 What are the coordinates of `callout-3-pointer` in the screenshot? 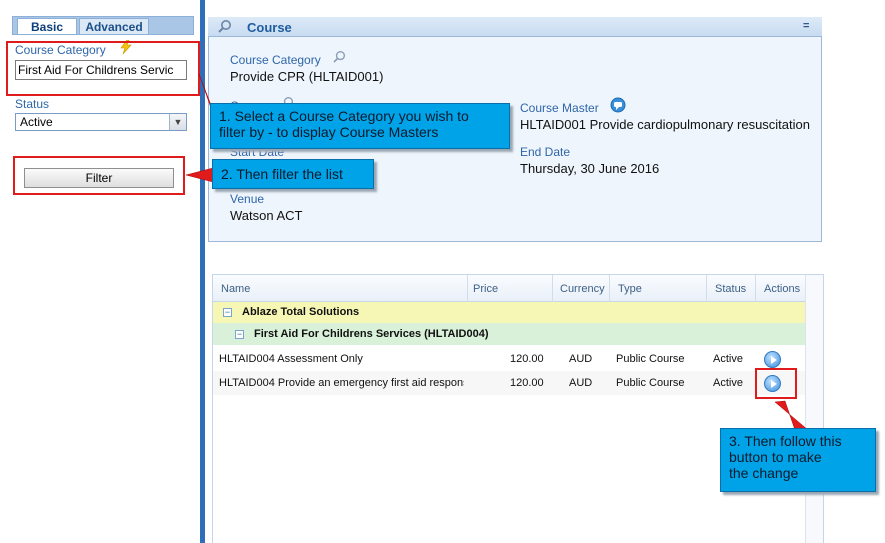 It's located at (791, 415).